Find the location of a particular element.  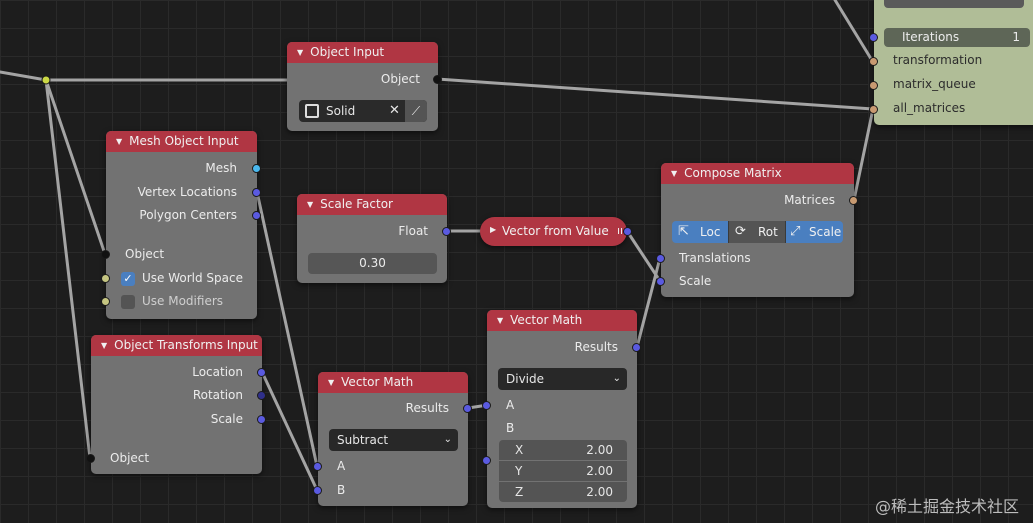

matrices-output-socket is located at coordinates (853, 200).